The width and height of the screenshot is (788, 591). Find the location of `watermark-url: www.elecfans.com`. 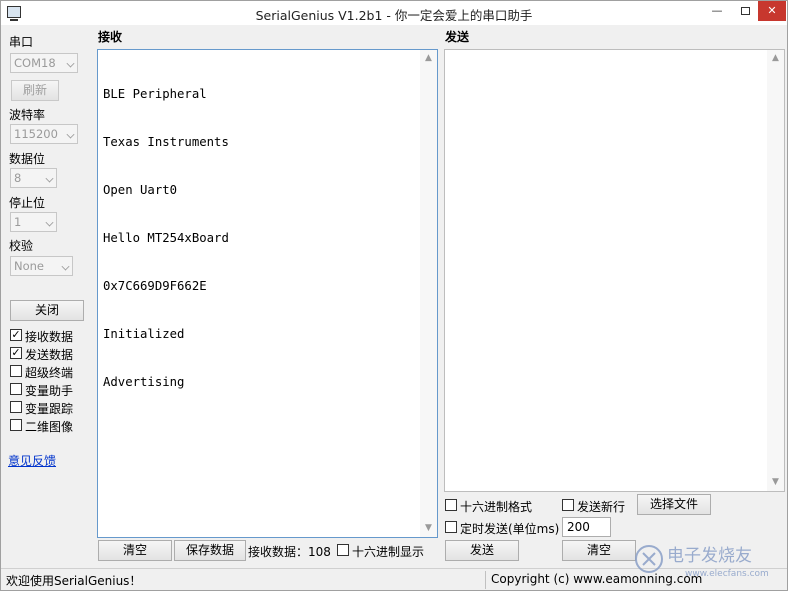

watermark-url: www.elecfans.com is located at coordinates (727, 574).